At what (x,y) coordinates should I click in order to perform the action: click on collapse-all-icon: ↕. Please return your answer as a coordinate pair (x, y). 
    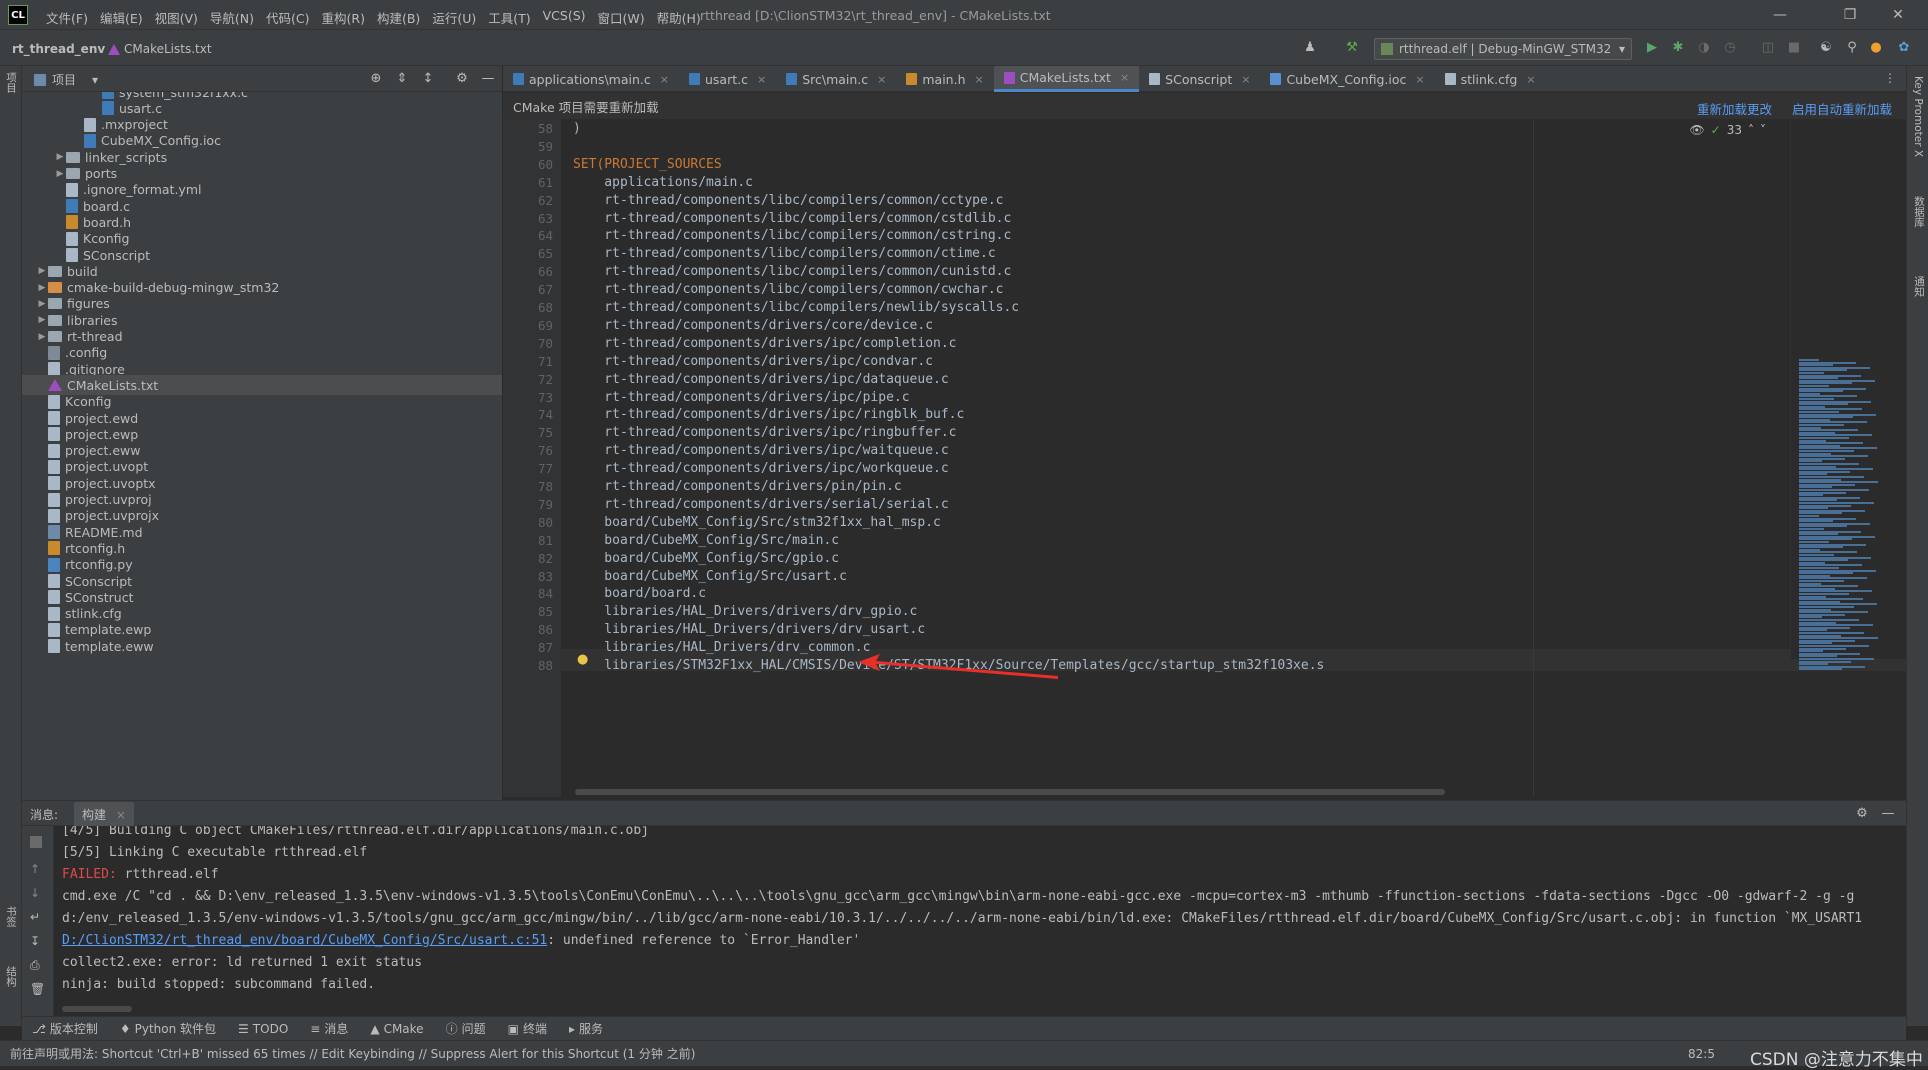
    Looking at the image, I should click on (428, 79).